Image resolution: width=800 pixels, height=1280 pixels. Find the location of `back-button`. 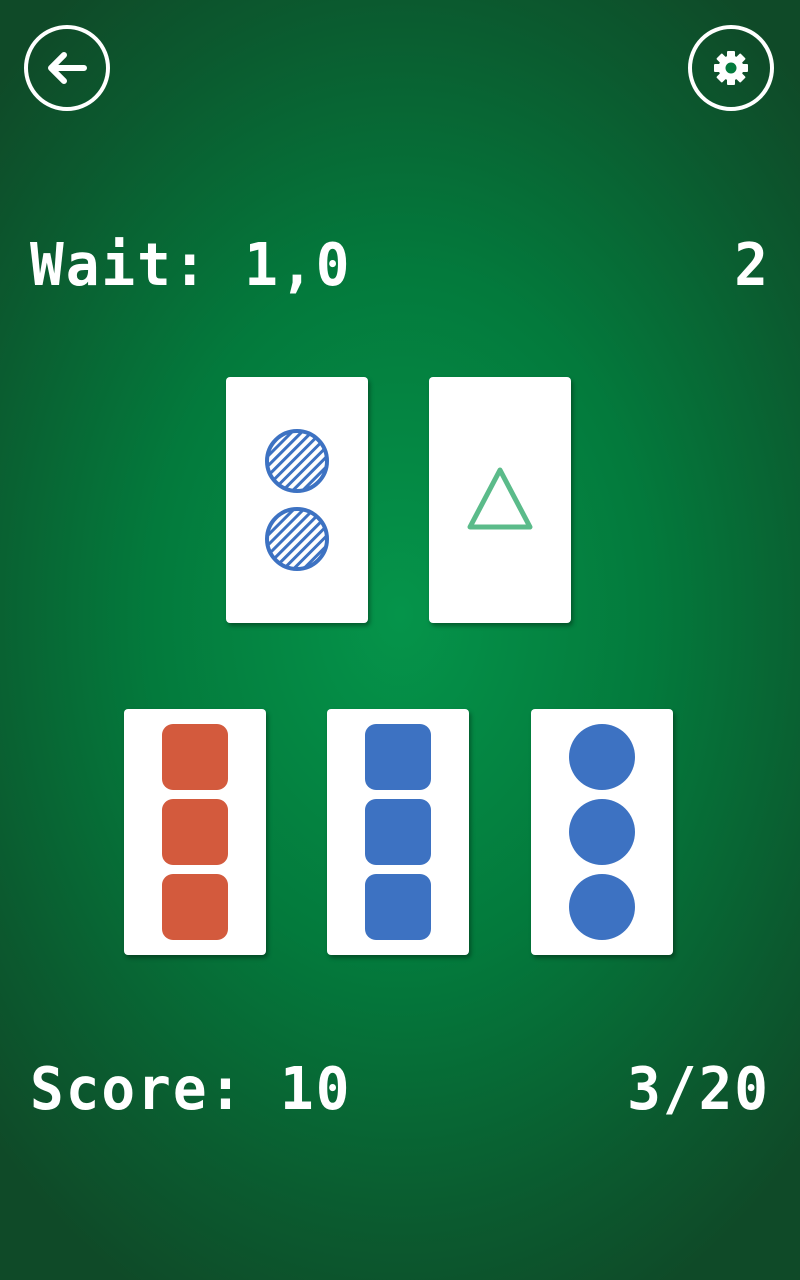

back-button is located at coordinates (67, 68).